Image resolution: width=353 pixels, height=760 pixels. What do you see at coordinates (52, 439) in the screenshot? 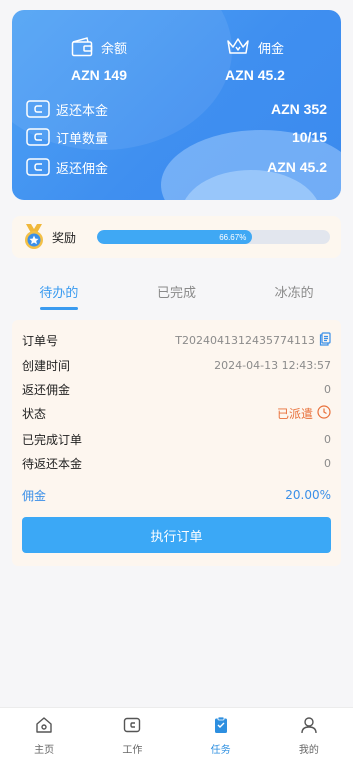
I see `completed-orders-label: 已完成订单` at bounding box center [52, 439].